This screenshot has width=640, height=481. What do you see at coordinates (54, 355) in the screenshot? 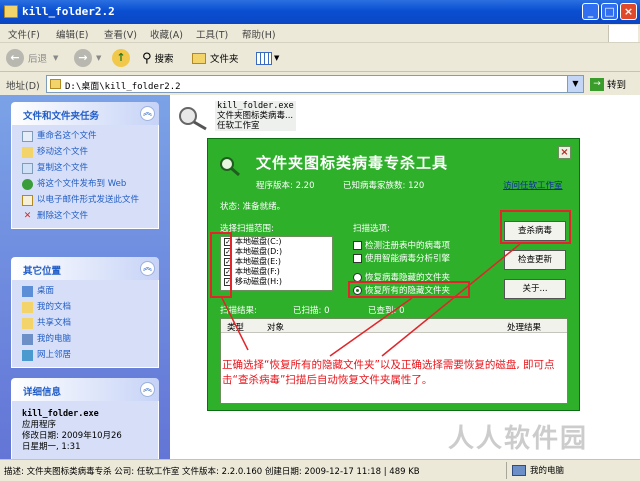
I see `place-network-label: 网上邻居` at bounding box center [54, 355].